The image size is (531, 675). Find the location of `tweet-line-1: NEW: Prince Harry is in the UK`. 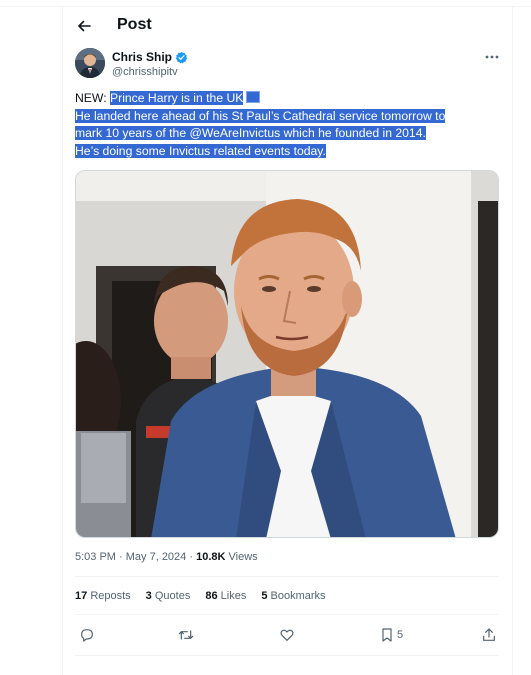

tweet-line-1: NEW: Prince Harry is in the UK is located at coordinates (290, 99).